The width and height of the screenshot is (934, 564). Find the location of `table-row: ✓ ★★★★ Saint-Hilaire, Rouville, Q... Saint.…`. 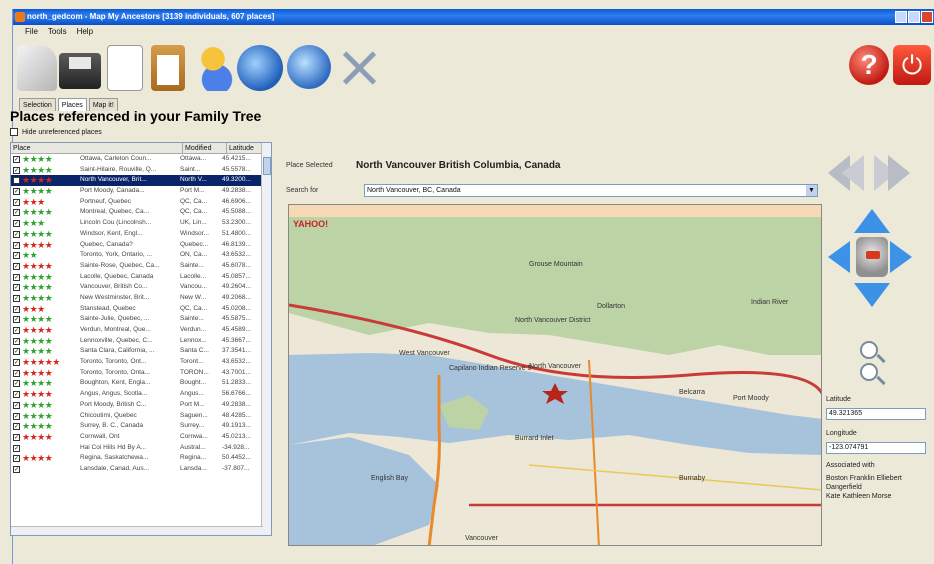

table-row: ✓ ★★★★ Saint-Hilaire, Rouville, Q... Saint.… is located at coordinates (141, 170).